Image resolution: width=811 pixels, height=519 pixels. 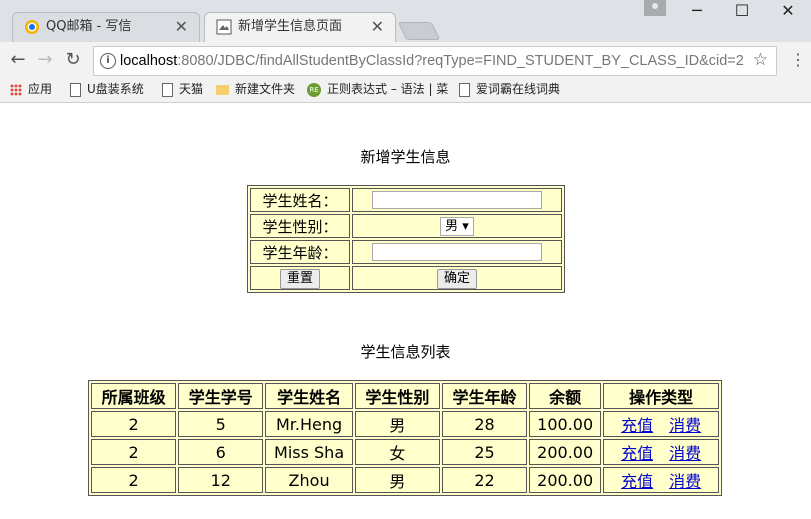 What do you see at coordinates (697, 11) in the screenshot?
I see `minimize-button: ─` at bounding box center [697, 11].